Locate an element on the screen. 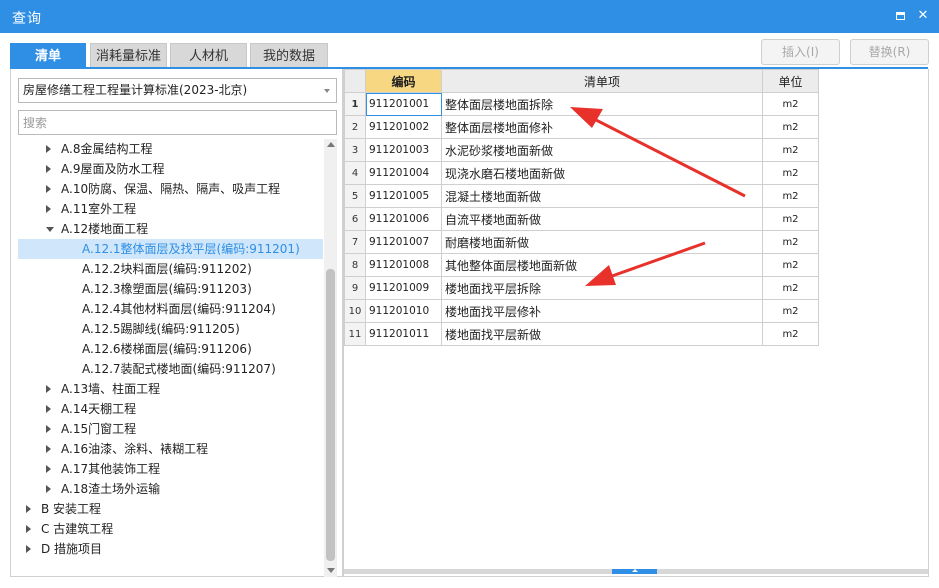 The width and height of the screenshot is (939, 588). table-row: 6 911201006 自流平楼地面新做 m2 is located at coordinates (581, 219).